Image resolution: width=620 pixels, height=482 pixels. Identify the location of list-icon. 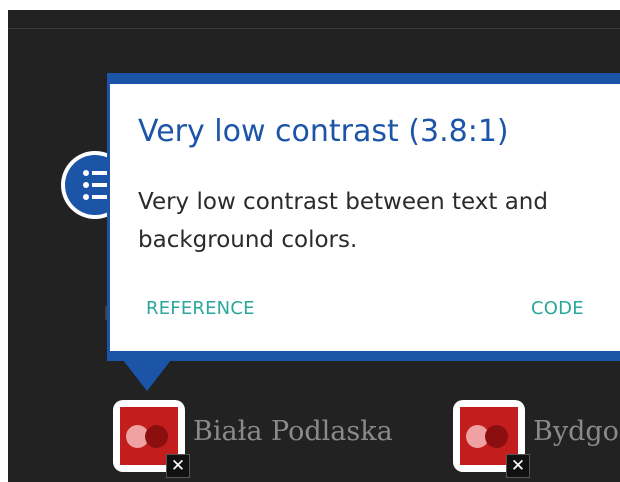
(95, 185).